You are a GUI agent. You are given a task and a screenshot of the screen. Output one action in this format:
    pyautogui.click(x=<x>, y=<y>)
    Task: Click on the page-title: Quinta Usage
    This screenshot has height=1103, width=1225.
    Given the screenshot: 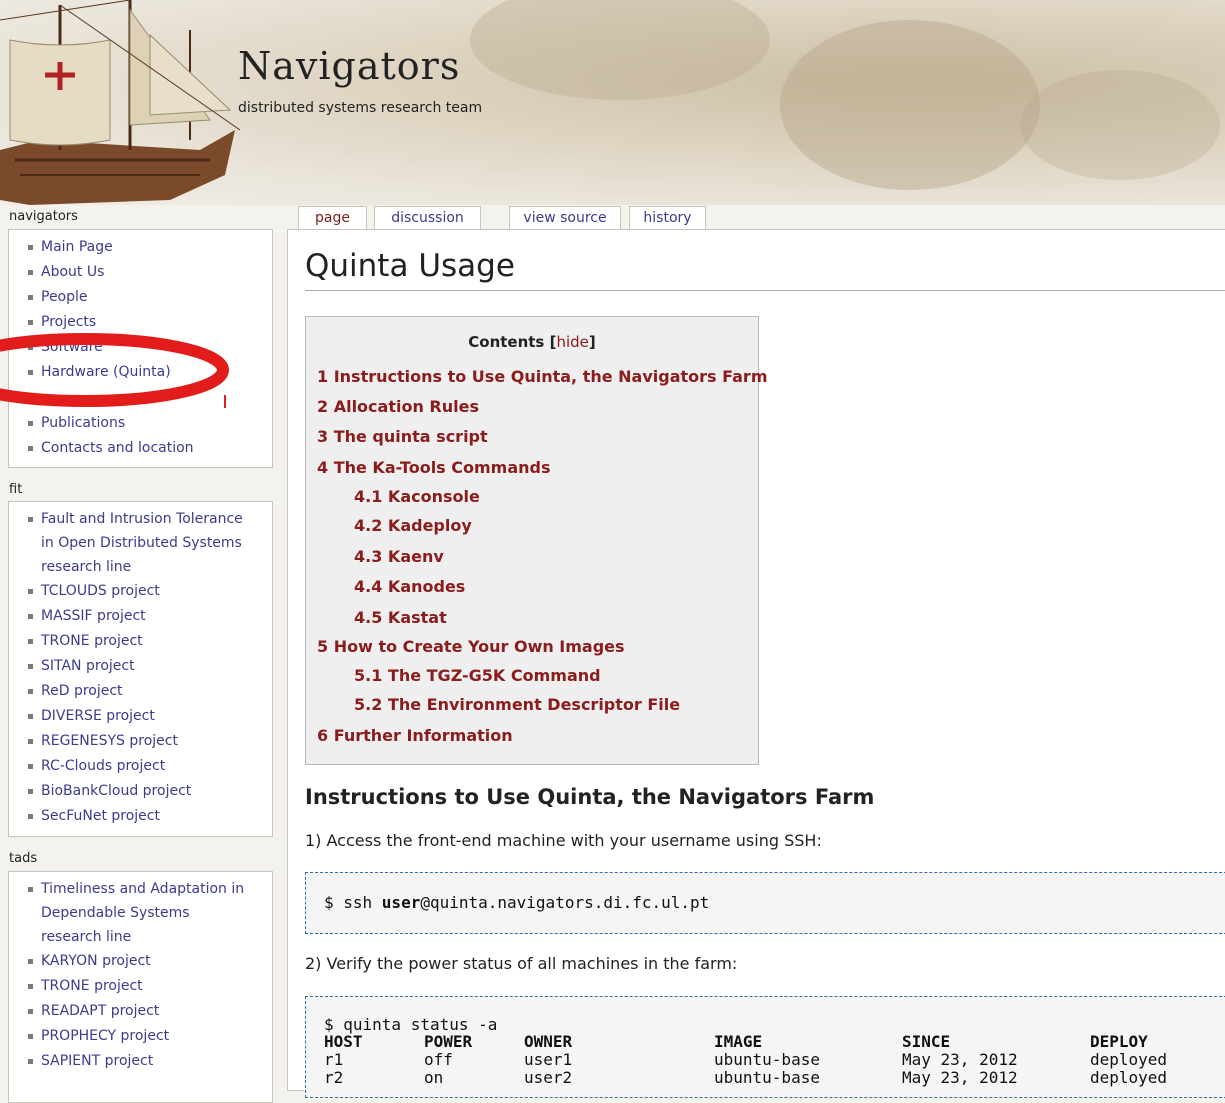 What is the action you would take?
    pyautogui.click(x=410, y=266)
    